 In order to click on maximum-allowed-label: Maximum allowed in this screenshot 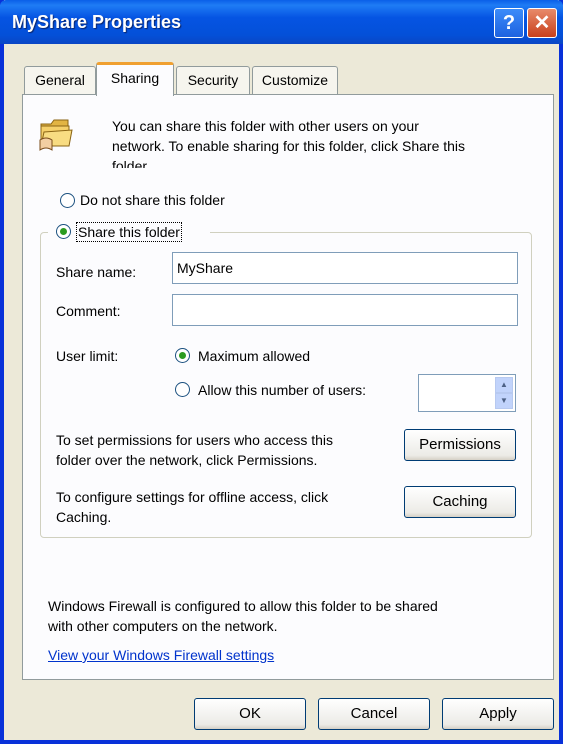, I will do `click(254, 356)`.